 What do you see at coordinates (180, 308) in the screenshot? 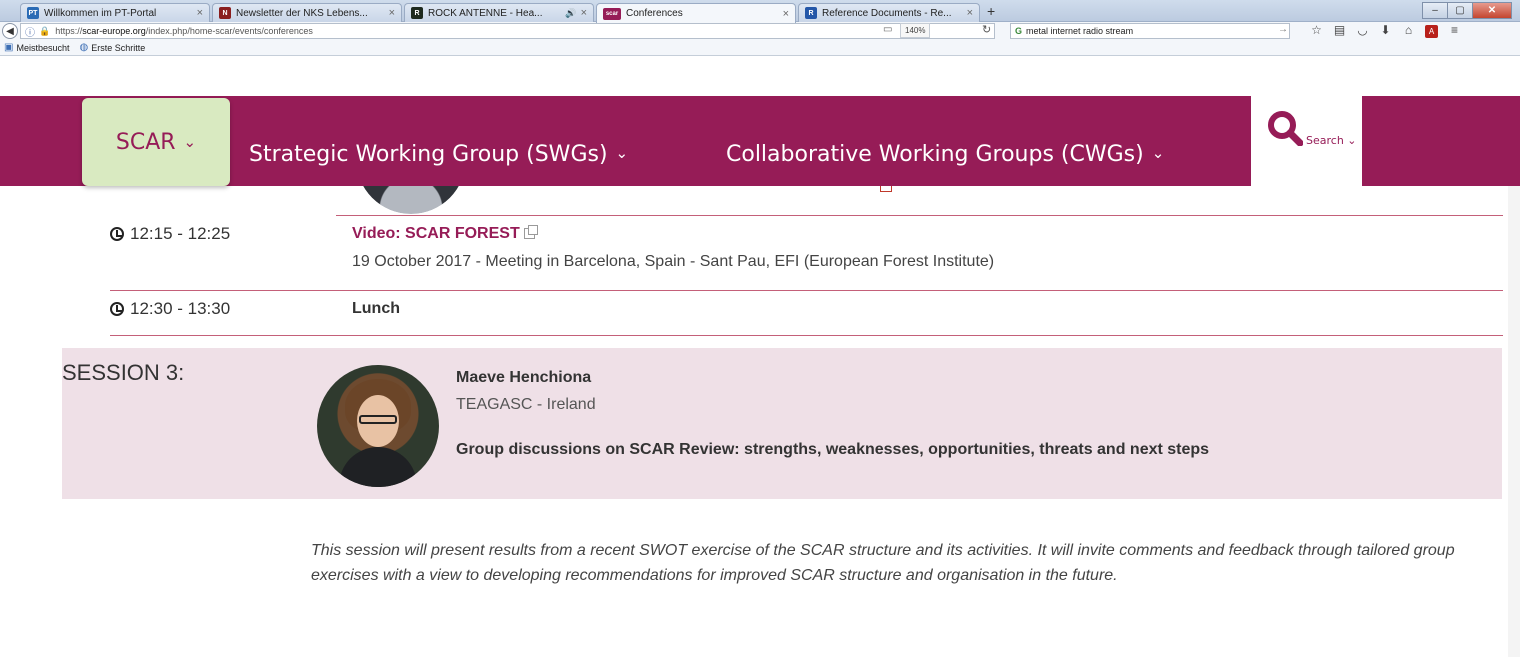
I see `time-text: 12:30 - 13:30` at bounding box center [180, 308].